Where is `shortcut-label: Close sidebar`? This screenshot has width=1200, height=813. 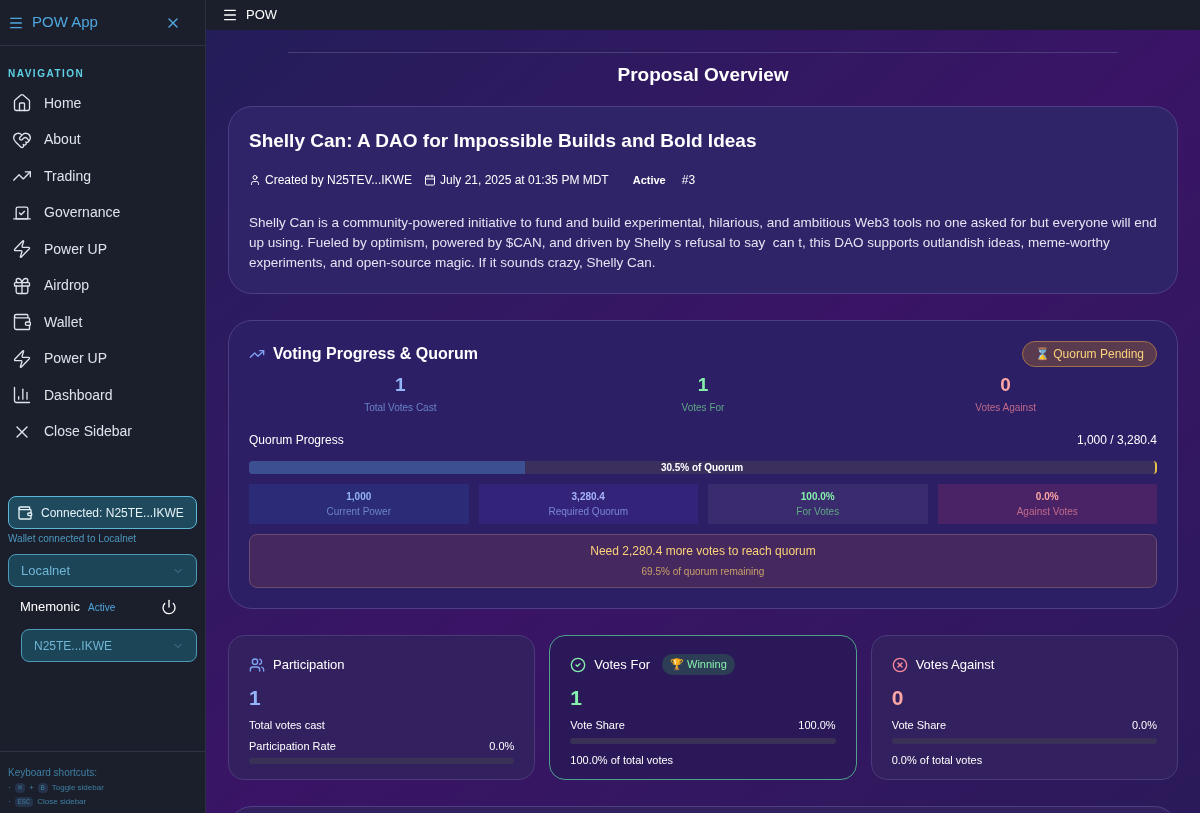
shortcut-label: Close sidebar is located at coordinates (62, 802).